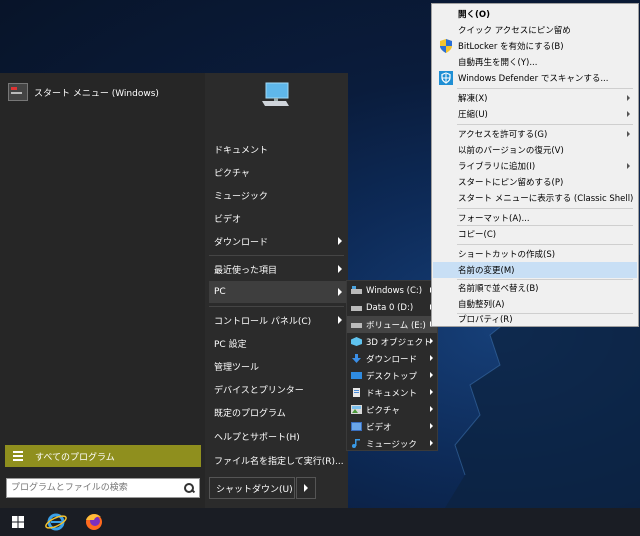 The image size is (640, 536). What do you see at coordinates (535, 198) in the screenshot?
I see `ctx-show-in-classic-shell: スタート メニューに表示する (Classic Shell)` at bounding box center [535, 198].